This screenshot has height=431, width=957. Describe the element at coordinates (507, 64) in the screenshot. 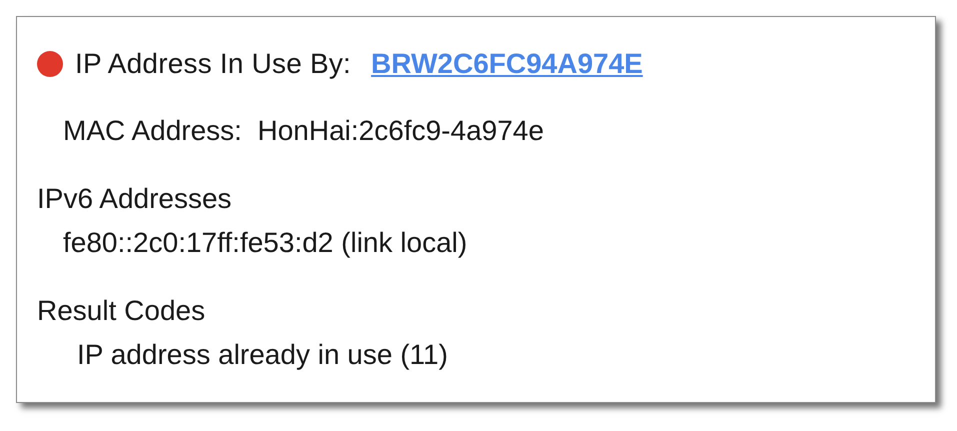

I see `device-link: BRW2C6FC94A974E` at that location.